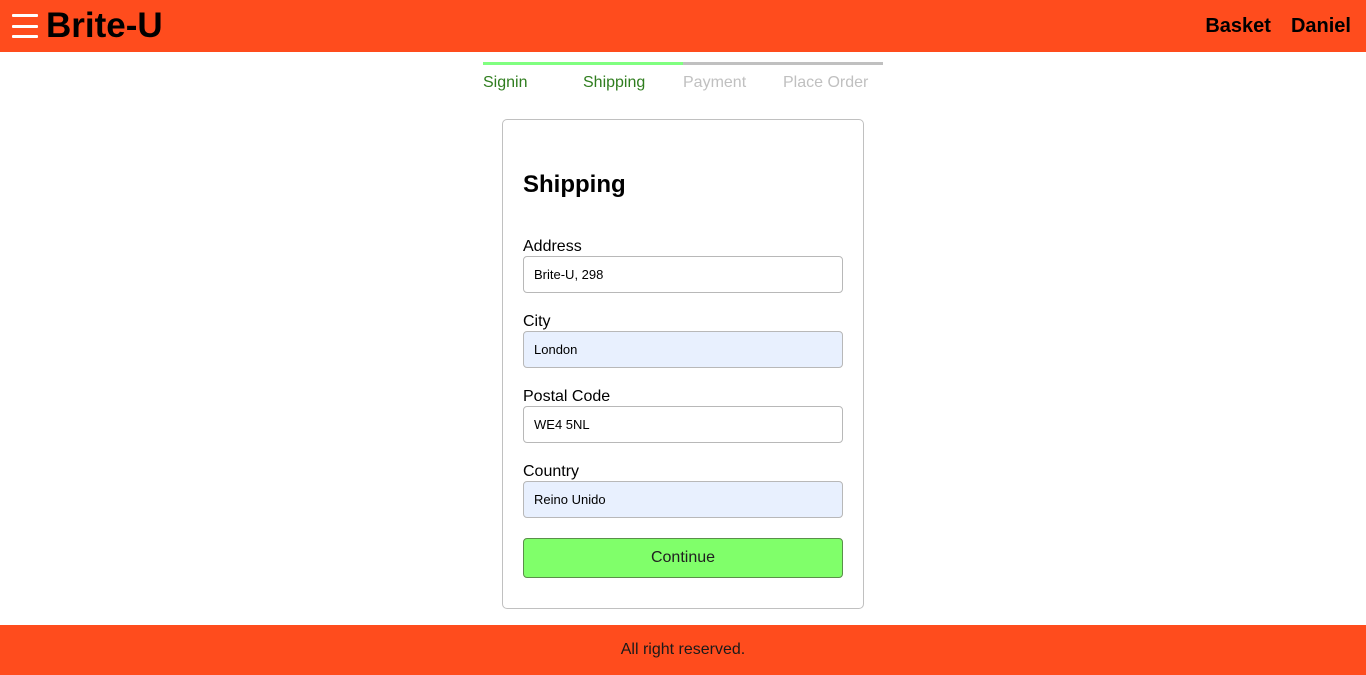  Describe the element at coordinates (567, 396) in the screenshot. I see `postal-code-label: Postal Code` at that location.